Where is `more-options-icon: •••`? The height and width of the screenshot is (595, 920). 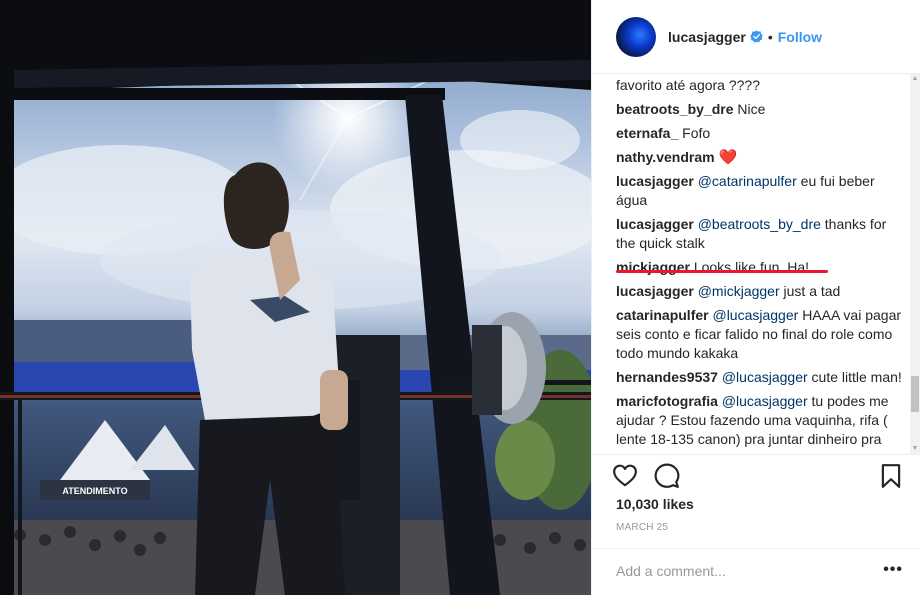
more-options-icon: ••• is located at coordinates (893, 570).